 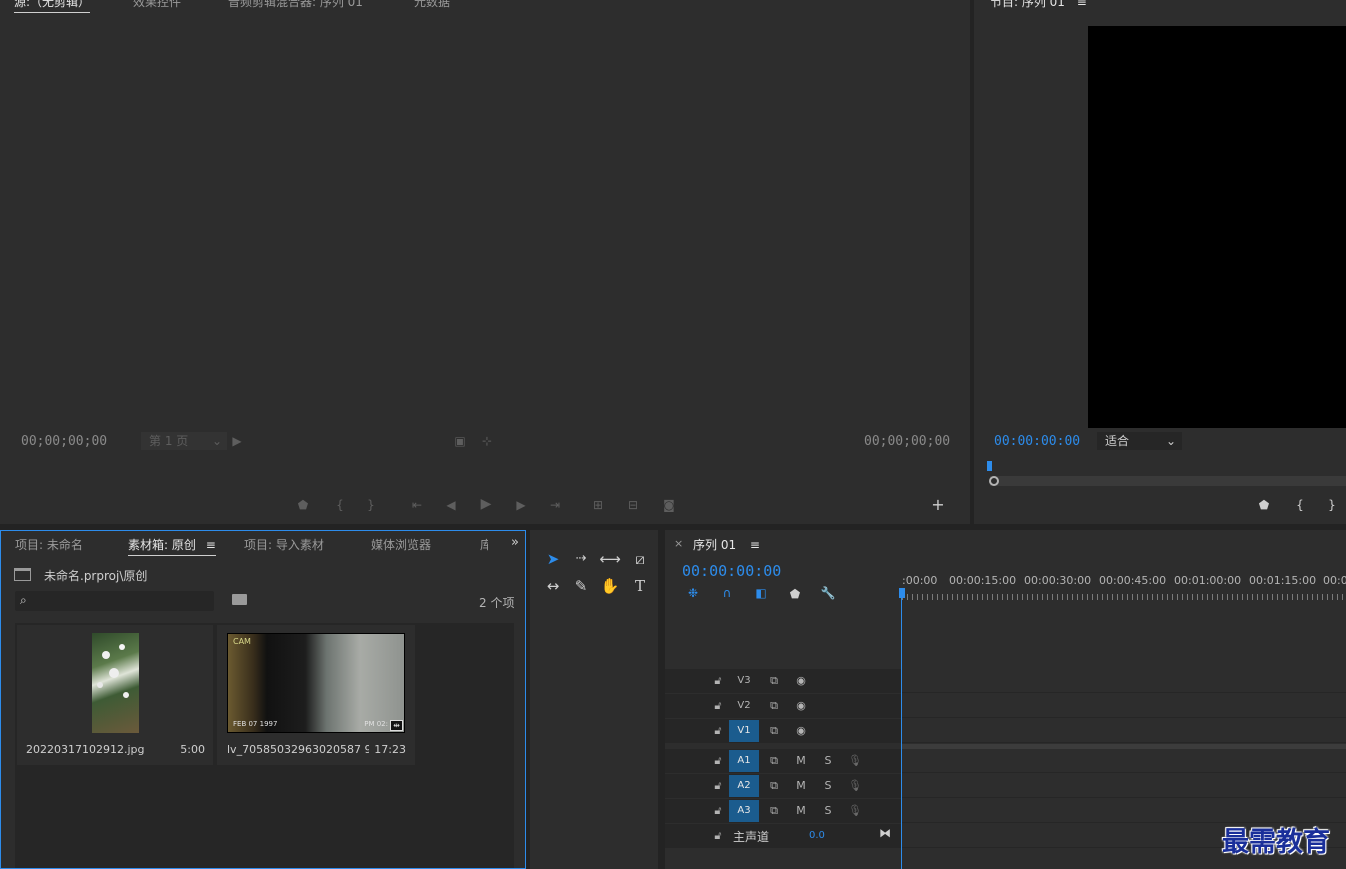 What do you see at coordinates (237, 441) in the screenshot?
I see `play-triangle-icon: ▶` at bounding box center [237, 441].